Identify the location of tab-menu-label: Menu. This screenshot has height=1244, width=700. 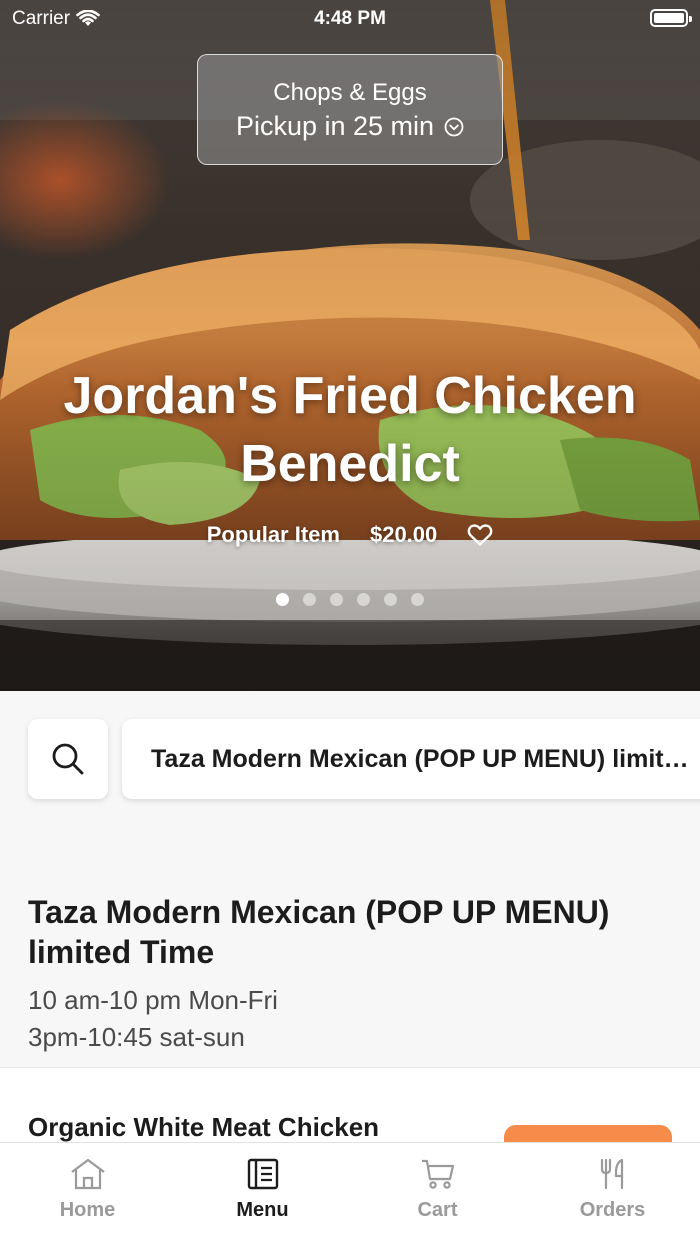
(262, 1210).